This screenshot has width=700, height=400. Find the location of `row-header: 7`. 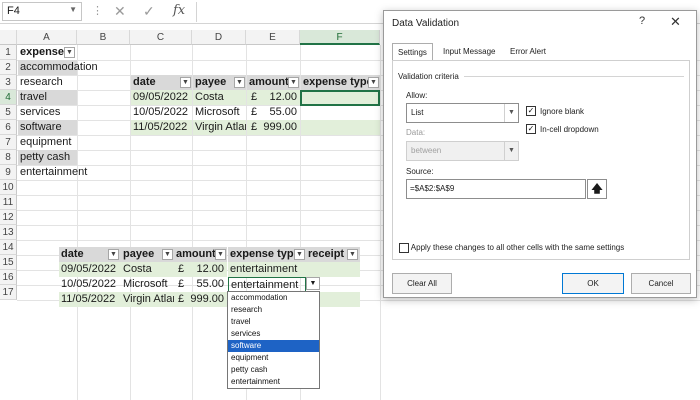

row-header: 7 is located at coordinates (8, 142).